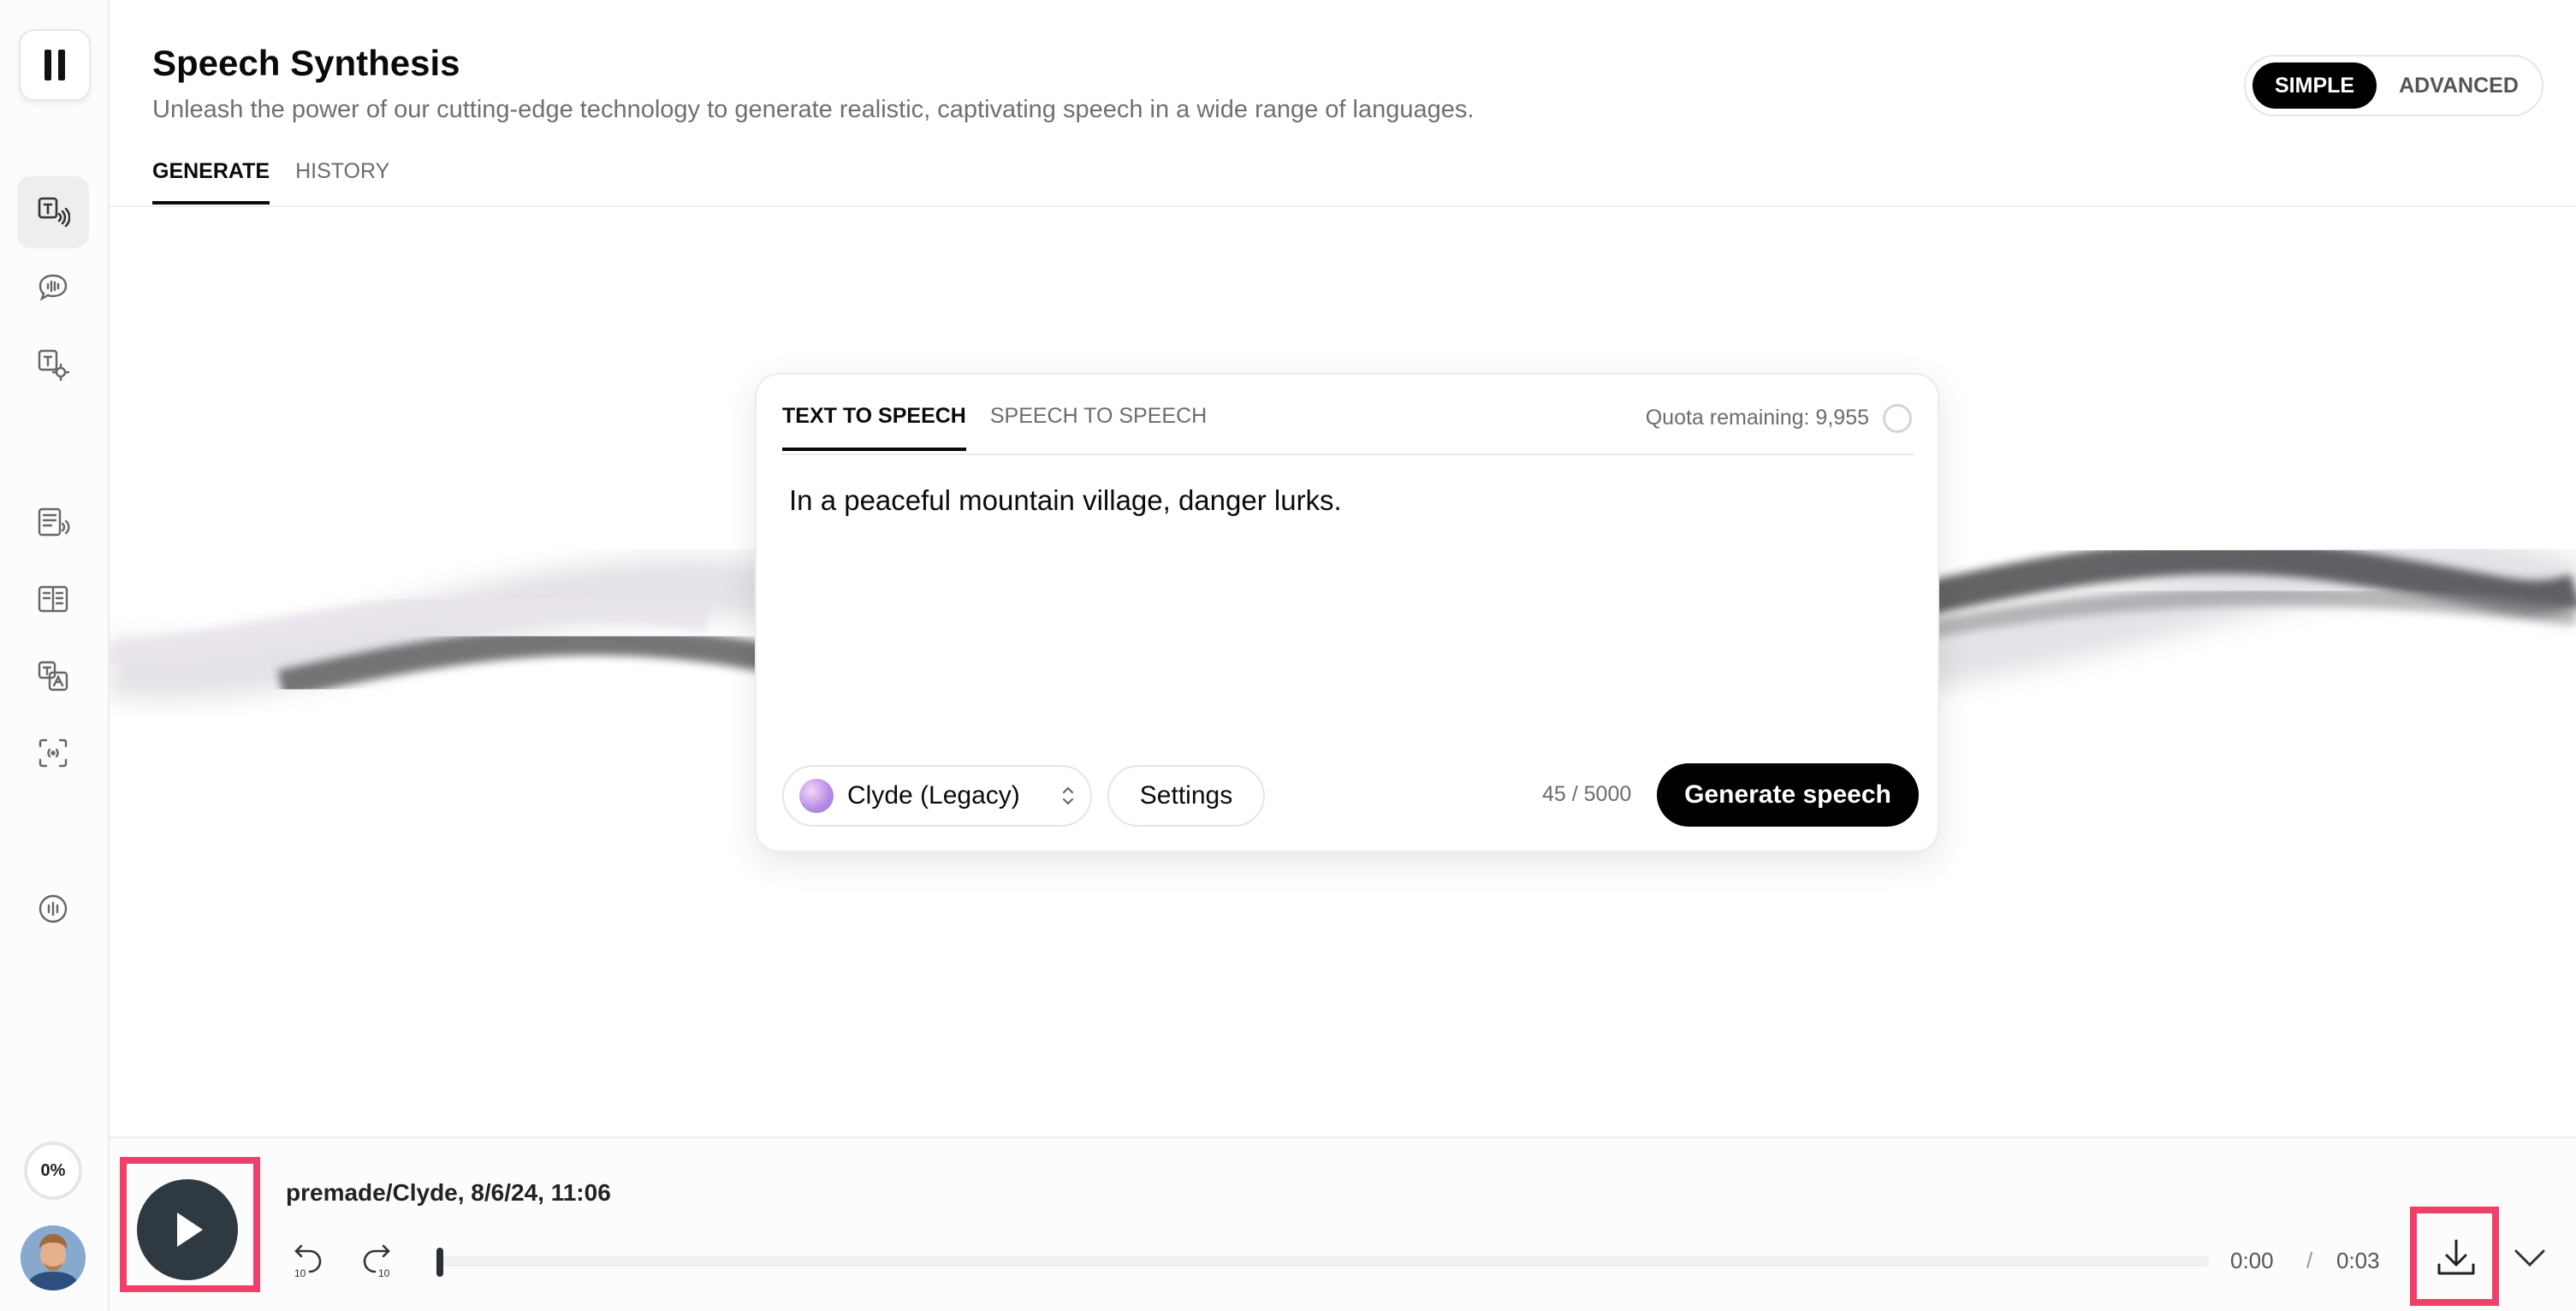  I want to click on forward-10-icon: 10, so click(376, 1261).